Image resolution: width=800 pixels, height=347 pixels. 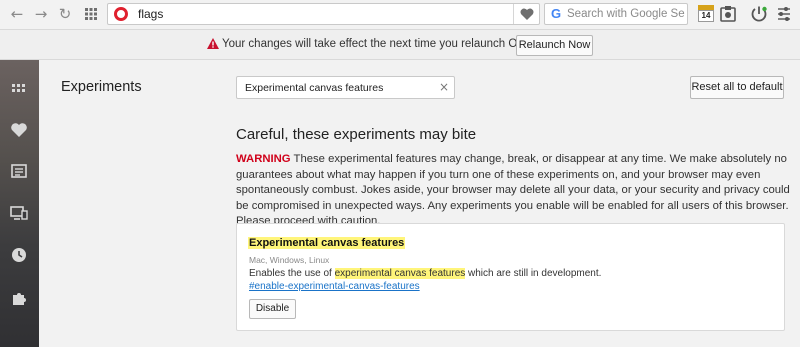 I want to click on sidebar-item-tabs-sync, so click(x=19, y=213).